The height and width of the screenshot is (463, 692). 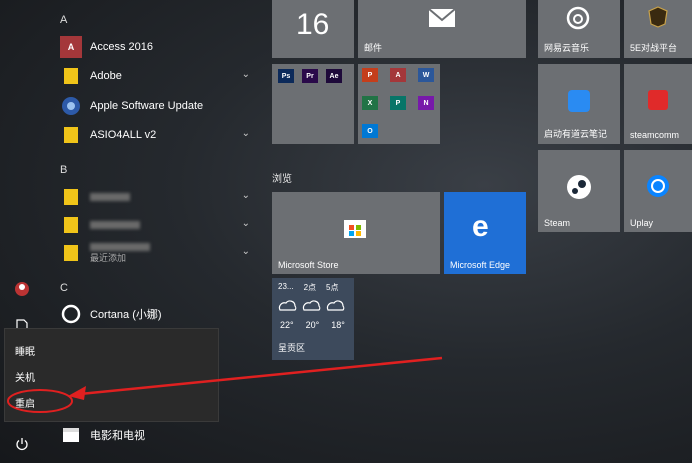 I want to click on power-button, so click(x=22, y=444).